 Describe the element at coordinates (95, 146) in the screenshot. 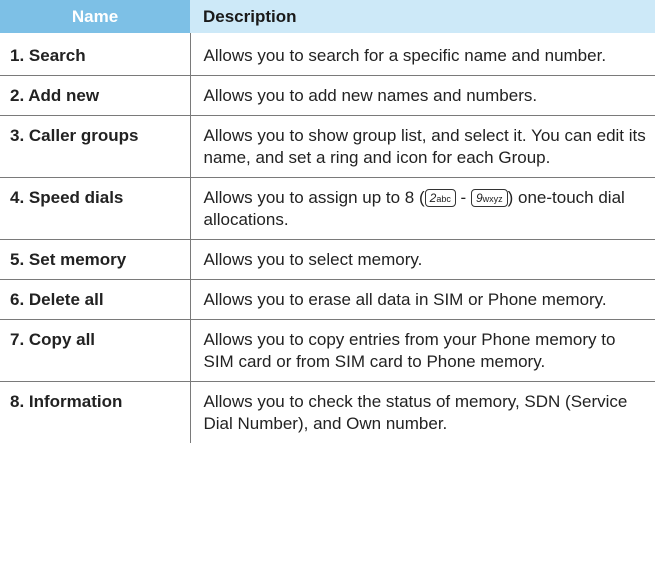

I see `menu-item-name: 3. Caller groups` at that location.